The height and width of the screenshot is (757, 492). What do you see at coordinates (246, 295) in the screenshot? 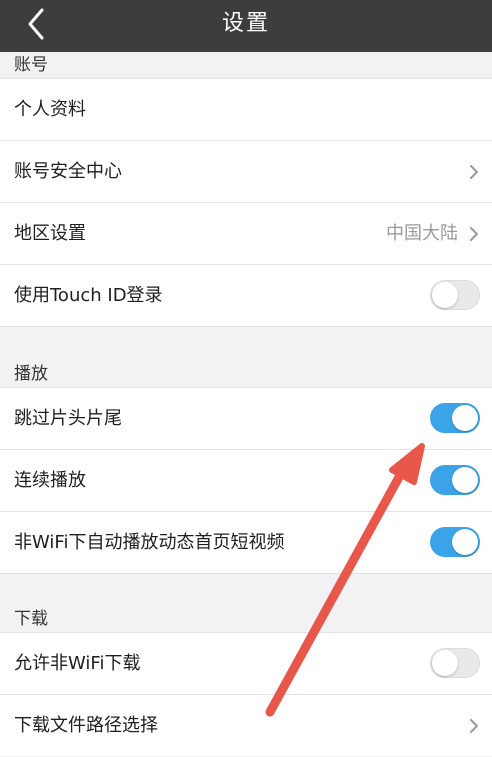
I see `settings-row-touch-id: 使用Touch ID登录` at bounding box center [246, 295].